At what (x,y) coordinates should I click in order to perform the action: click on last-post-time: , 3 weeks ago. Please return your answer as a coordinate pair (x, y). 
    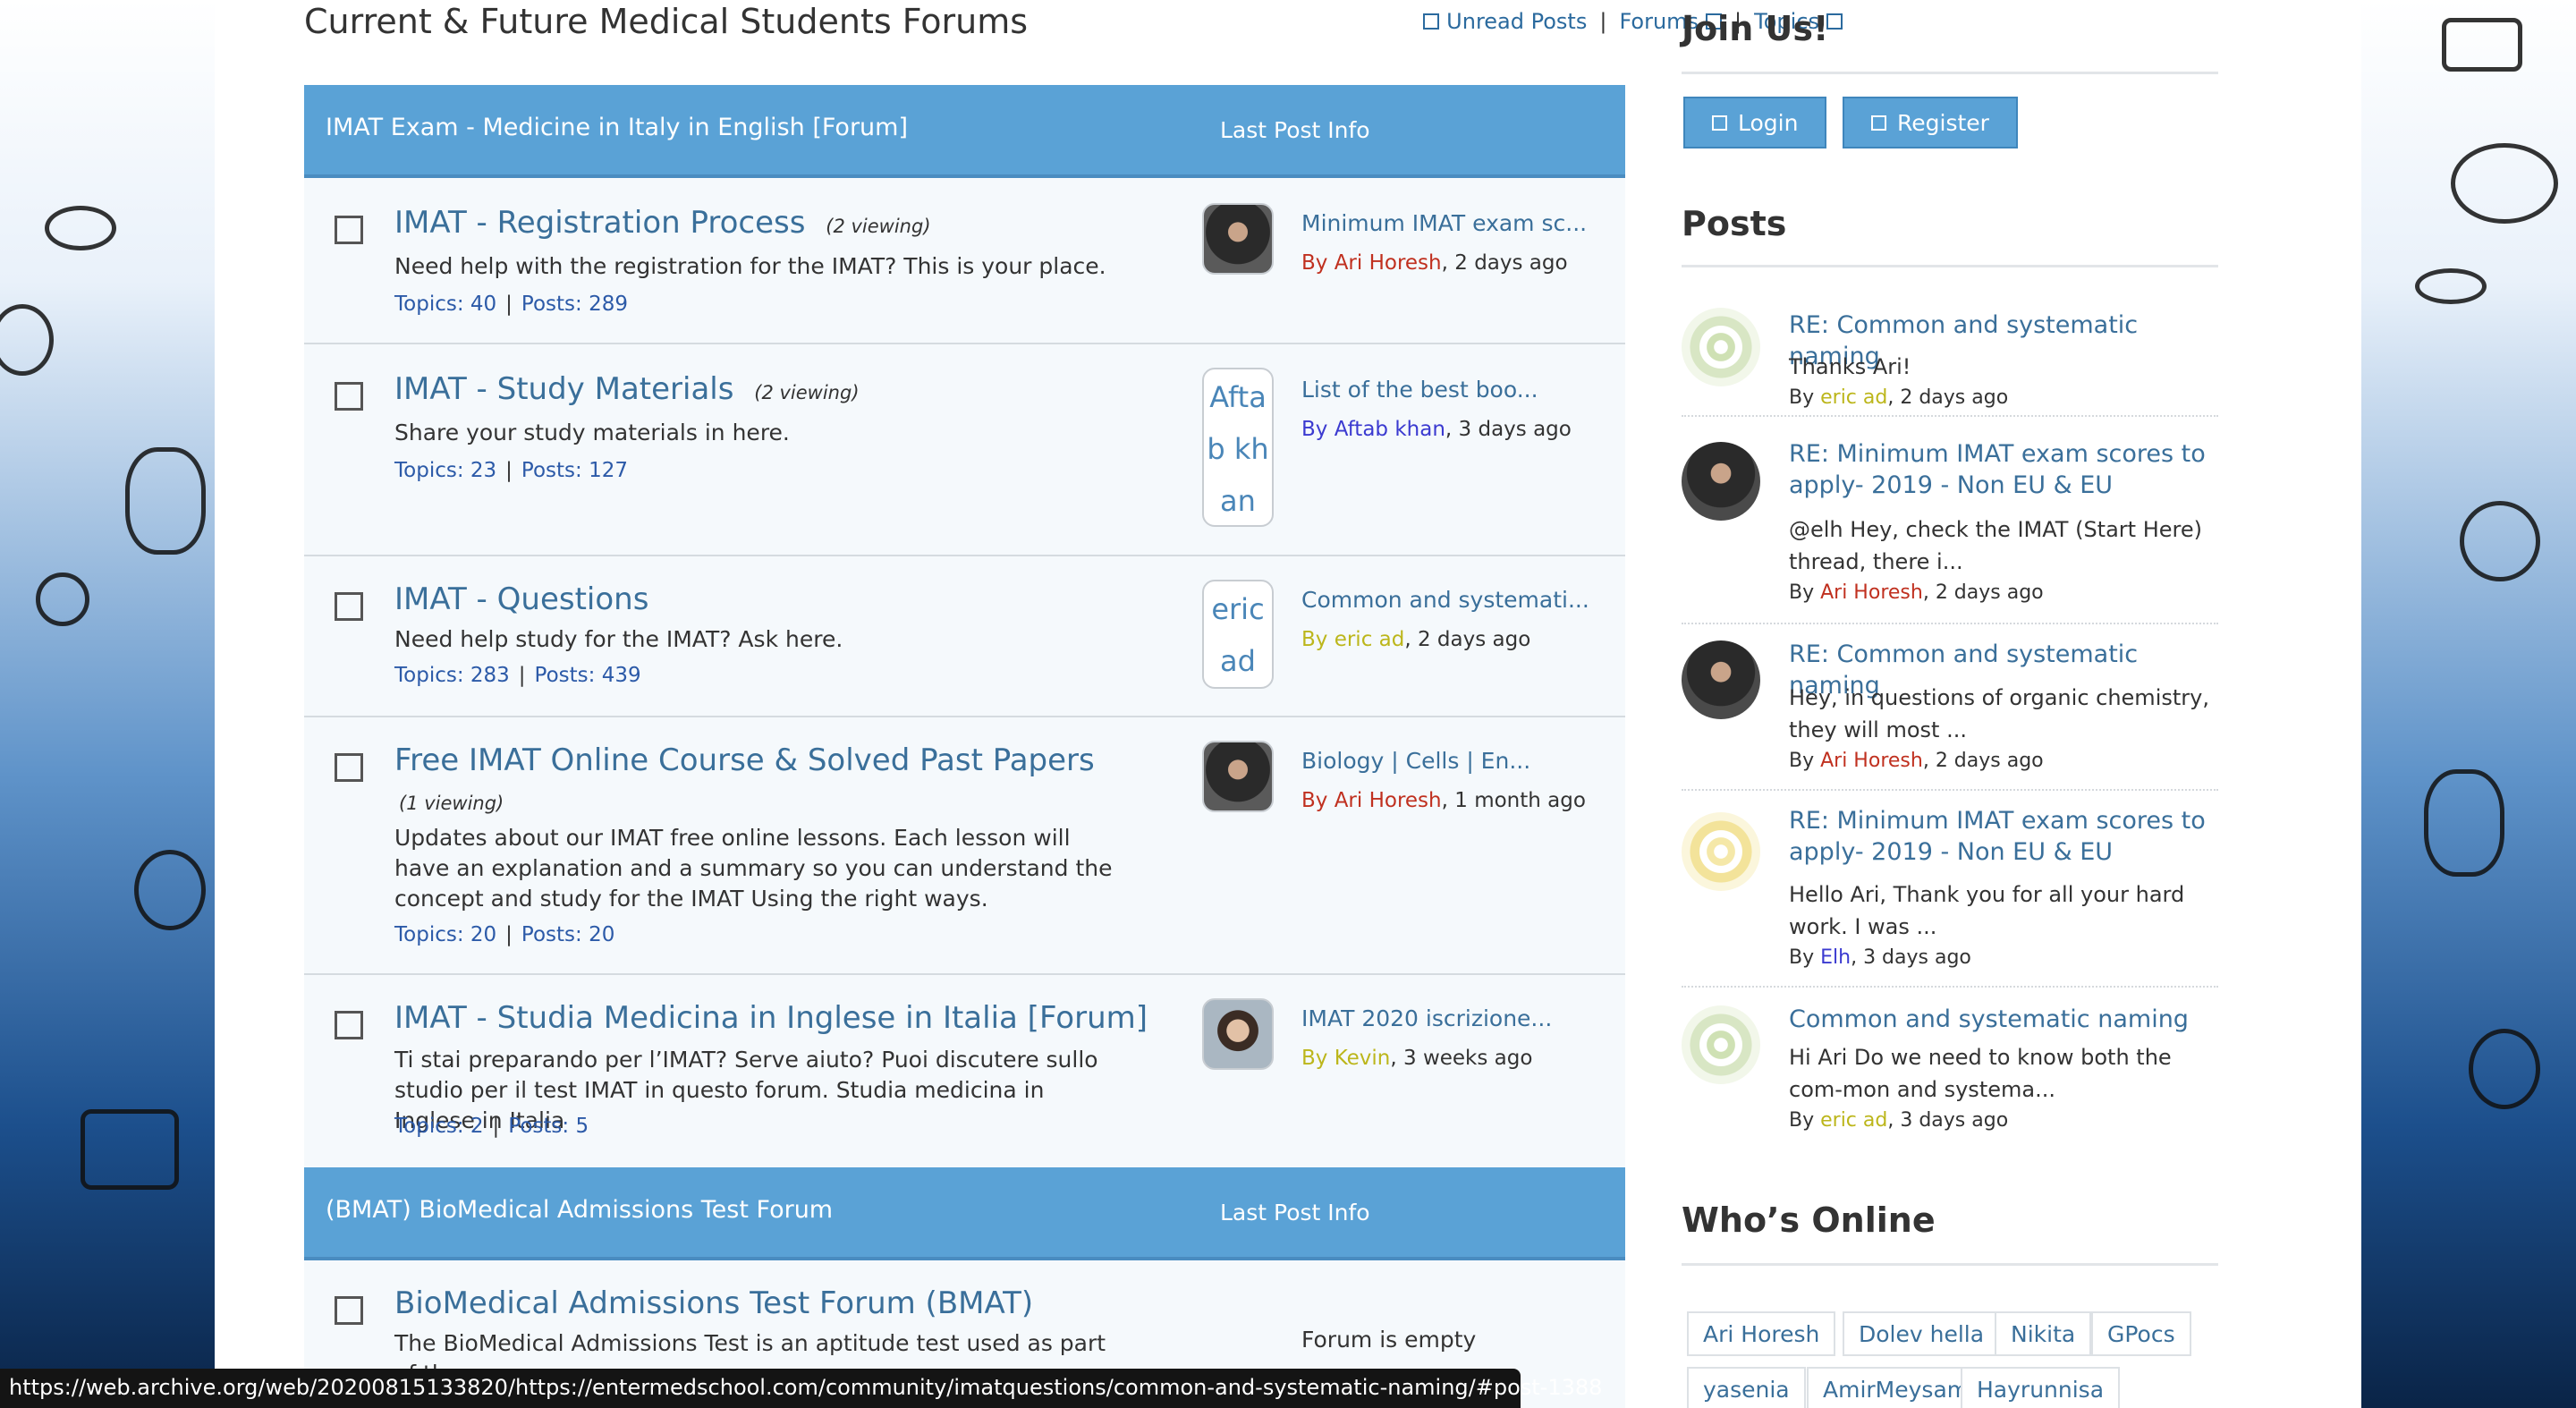
    Looking at the image, I should click on (1461, 1058).